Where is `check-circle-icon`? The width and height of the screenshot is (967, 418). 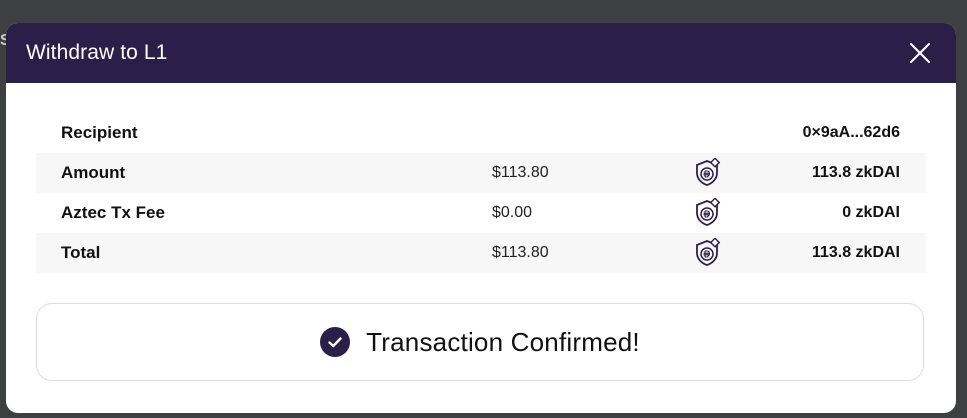
check-circle-icon is located at coordinates (335, 342).